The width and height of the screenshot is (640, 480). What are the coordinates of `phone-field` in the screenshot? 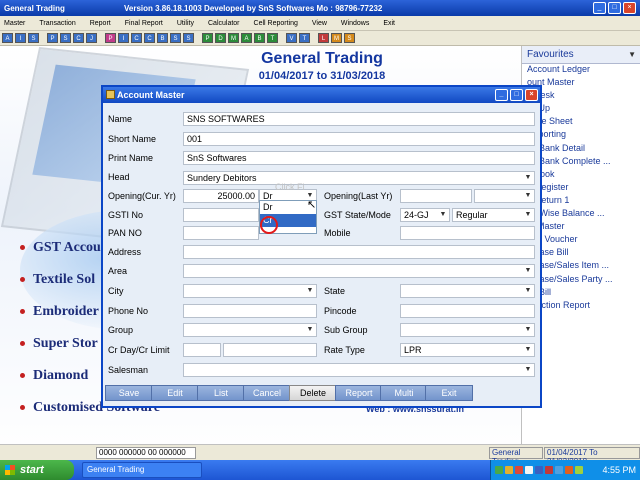 It's located at (250, 311).